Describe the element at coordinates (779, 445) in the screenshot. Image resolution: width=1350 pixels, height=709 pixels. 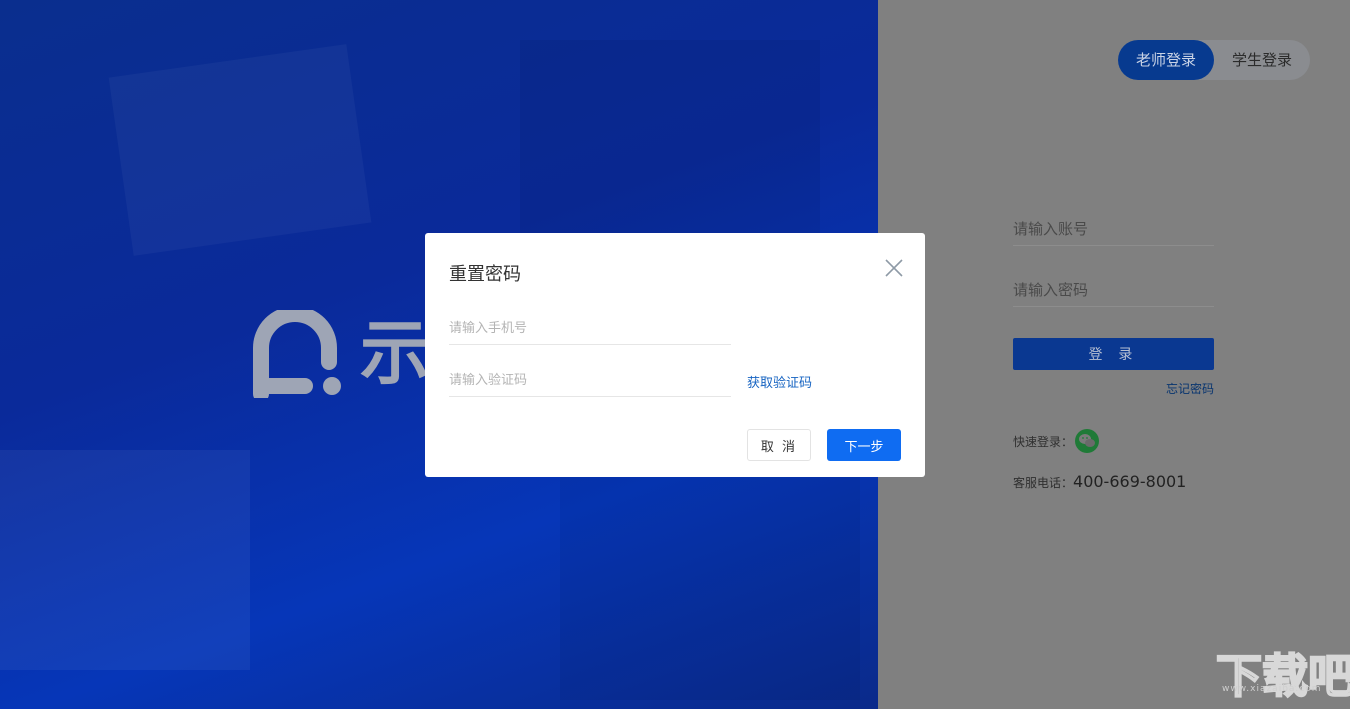
I see `cancel-button: 取 消` at that location.